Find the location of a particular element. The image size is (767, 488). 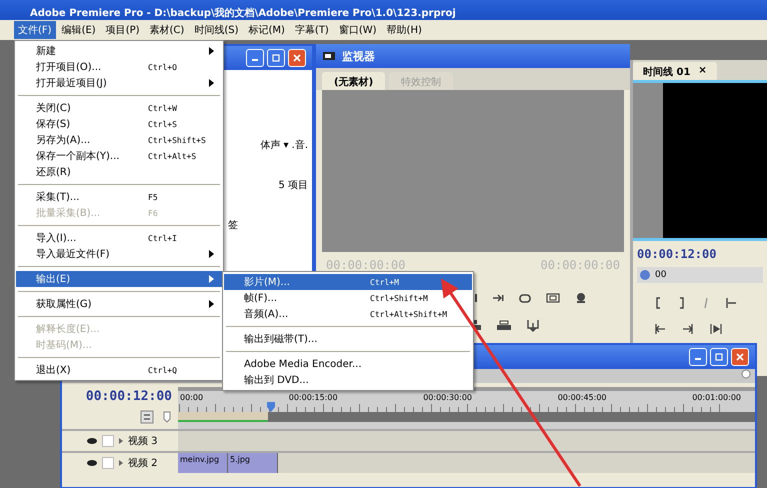

audio-label: 体声 ▾ .音. is located at coordinates (284, 145).